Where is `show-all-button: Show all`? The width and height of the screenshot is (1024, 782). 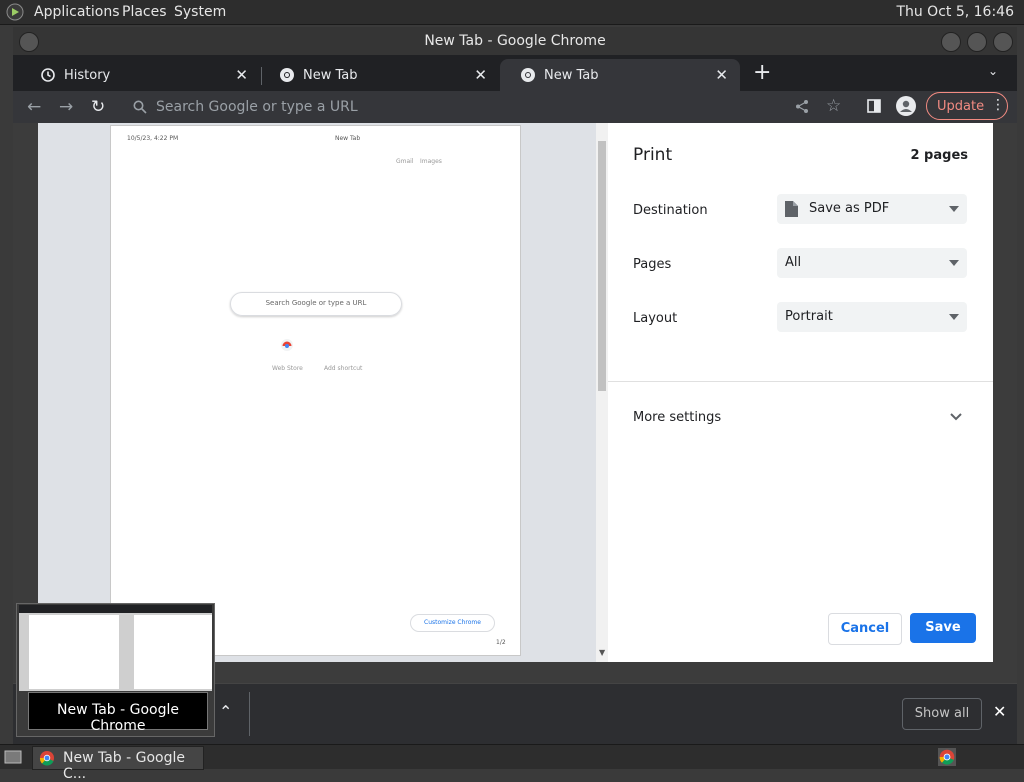 show-all-button: Show all is located at coordinates (942, 714).